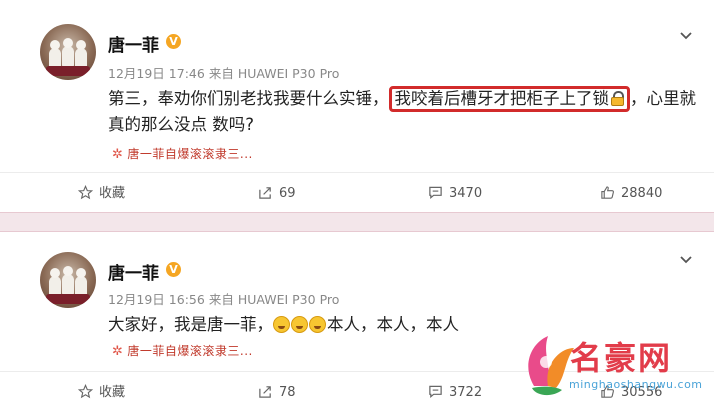  What do you see at coordinates (277, 194) in the screenshot?
I see `repost-button: 69` at bounding box center [277, 194].